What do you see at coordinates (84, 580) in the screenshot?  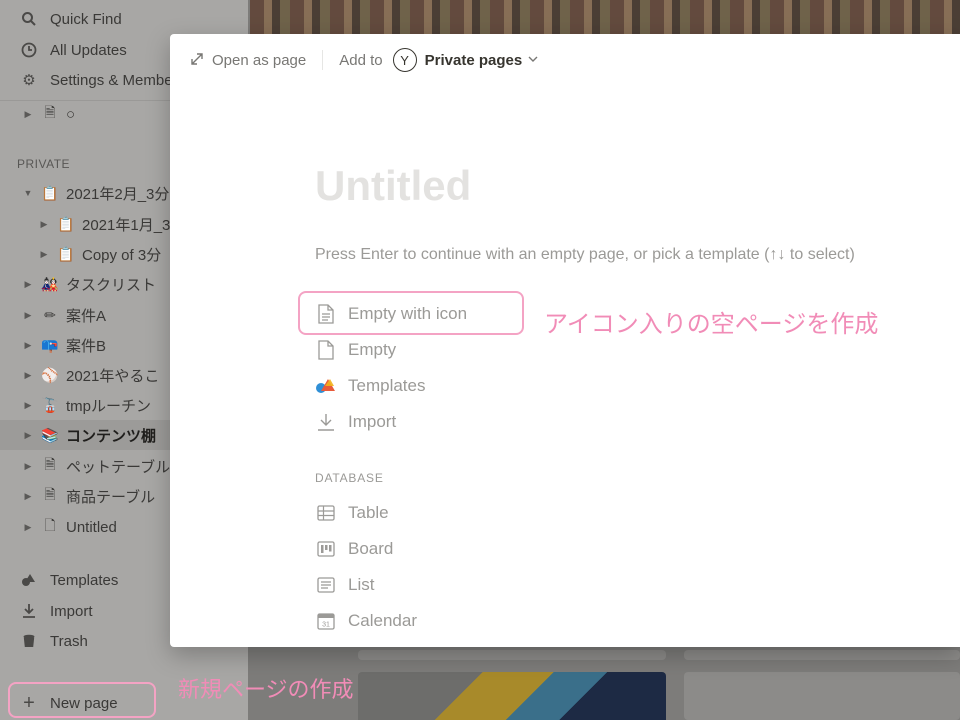 I see `sidebar-item-label: Templates` at bounding box center [84, 580].